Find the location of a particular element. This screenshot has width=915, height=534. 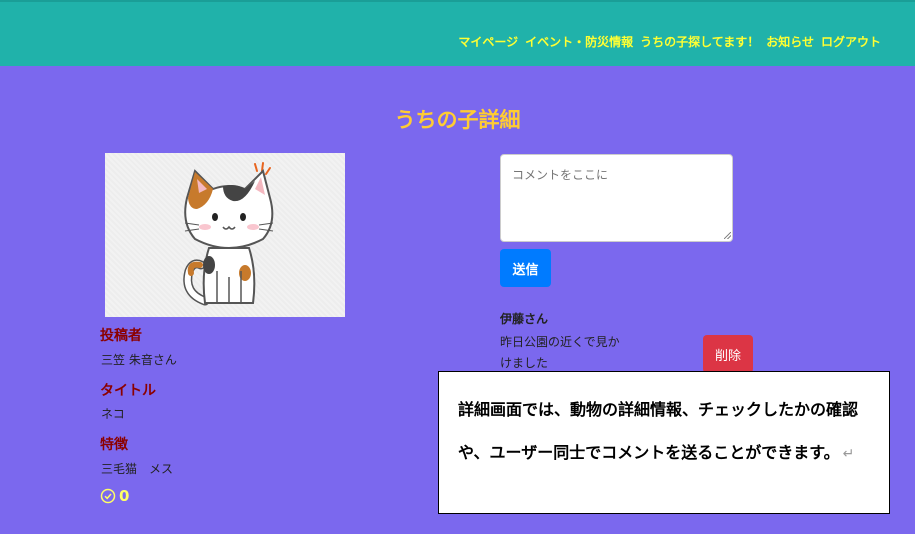

page-title: うちの子詳細 is located at coordinates (457, 120).